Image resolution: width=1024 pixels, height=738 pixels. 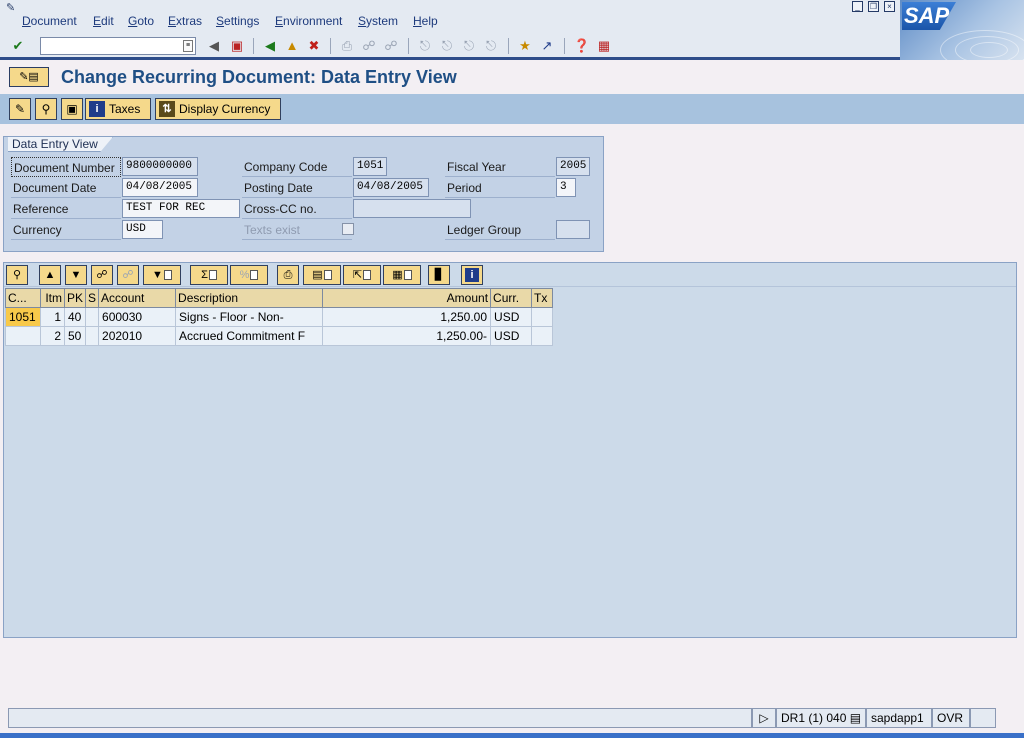 I want to click on views-button: ▤, so click(x=322, y=275).